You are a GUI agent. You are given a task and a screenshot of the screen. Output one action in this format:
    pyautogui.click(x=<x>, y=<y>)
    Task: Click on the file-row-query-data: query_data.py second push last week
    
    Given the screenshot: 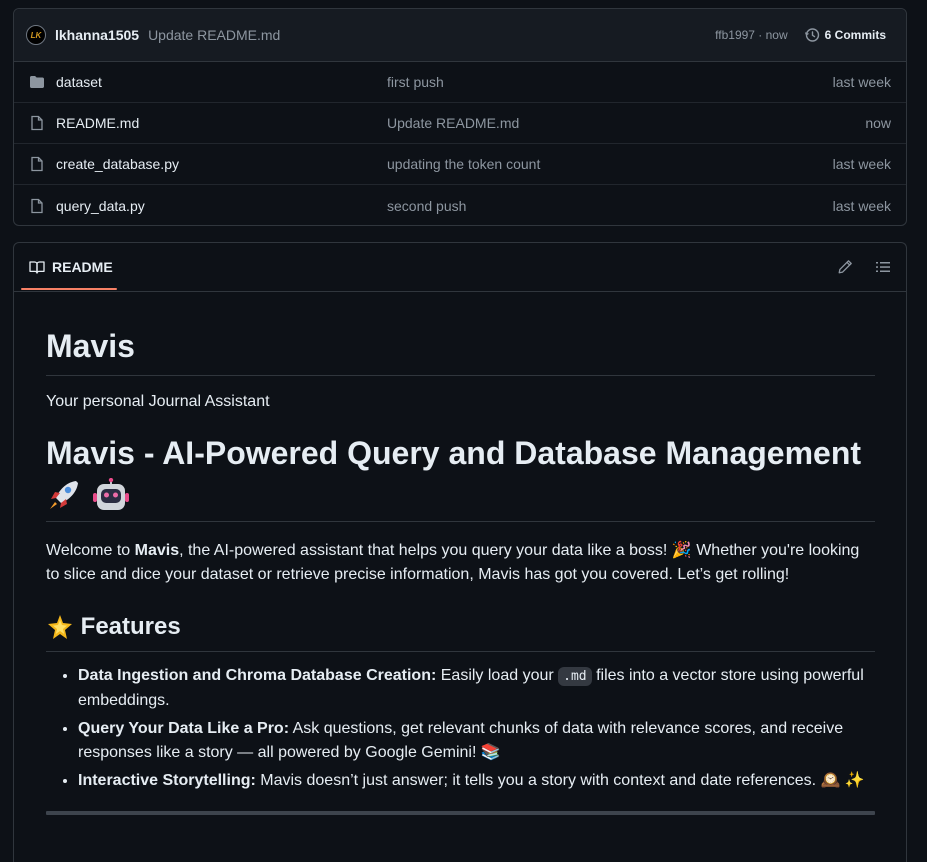 What is the action you would take?
    pyautogui.click(x=460, y=205)
    